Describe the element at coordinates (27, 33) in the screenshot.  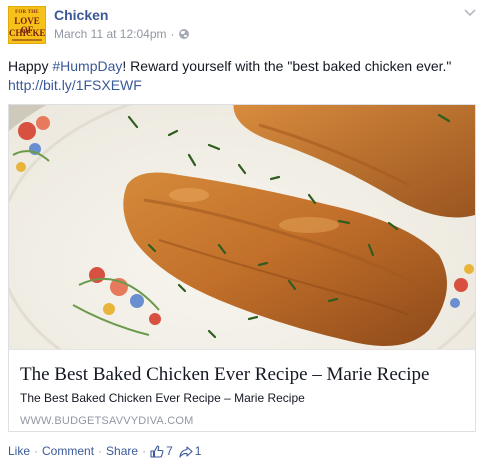
I see `avatar-logo-line-3: CHICKEN` at that location.